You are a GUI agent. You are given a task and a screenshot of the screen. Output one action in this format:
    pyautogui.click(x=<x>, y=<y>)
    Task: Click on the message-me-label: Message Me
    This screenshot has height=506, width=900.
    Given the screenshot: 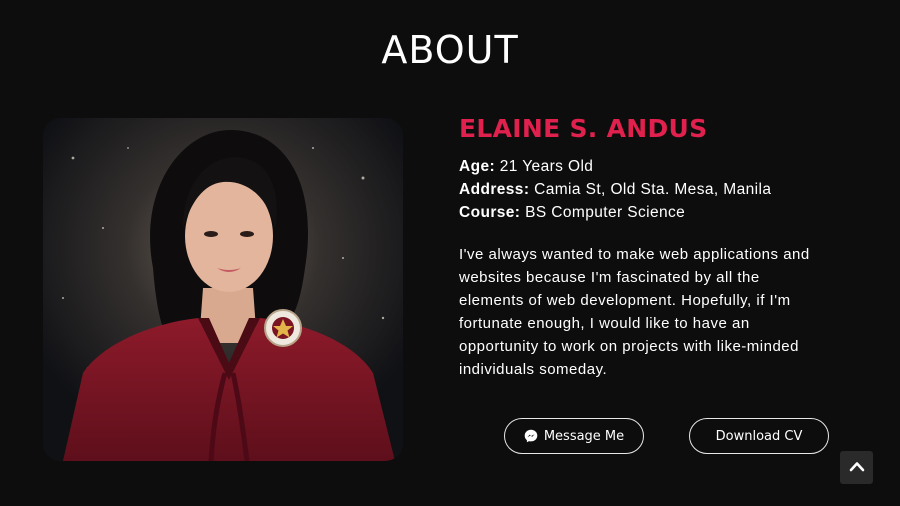 What is the action you would take?
    pyautogui.click(x=584, y=436)
    